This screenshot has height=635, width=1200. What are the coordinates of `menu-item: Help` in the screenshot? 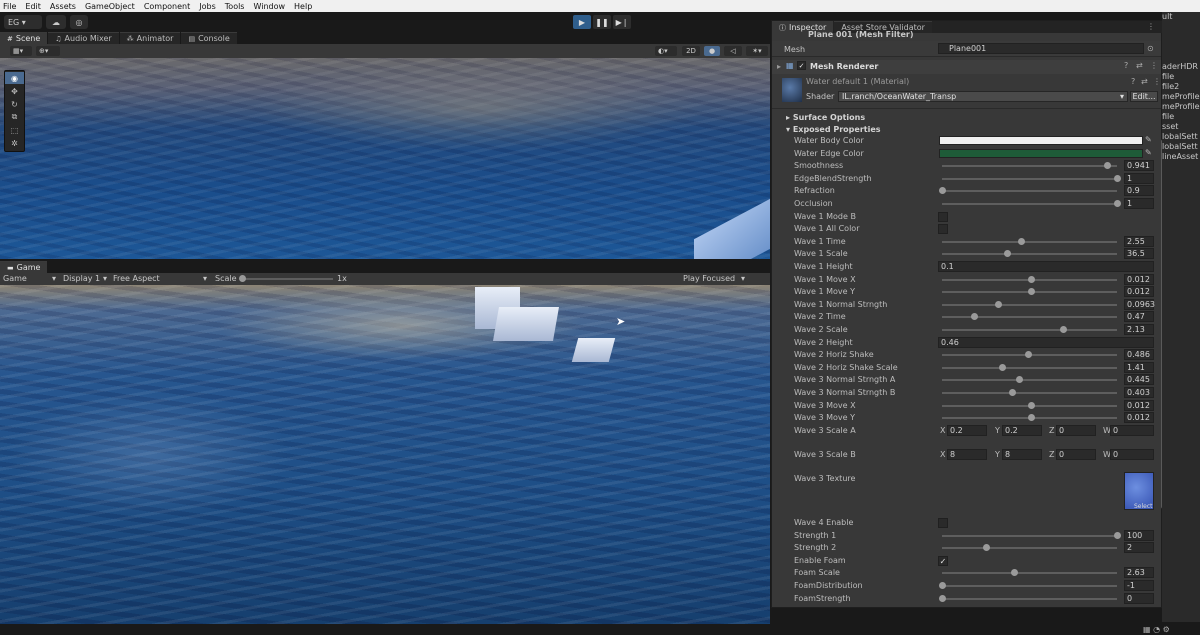 It's located at (303, 6).